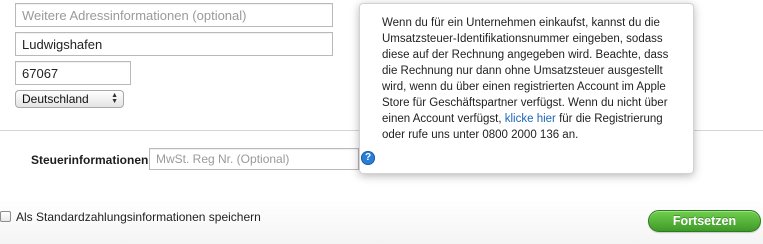 This screenshot has width=763, height=244. I want to click on section-divider-right, so click(728, 130).